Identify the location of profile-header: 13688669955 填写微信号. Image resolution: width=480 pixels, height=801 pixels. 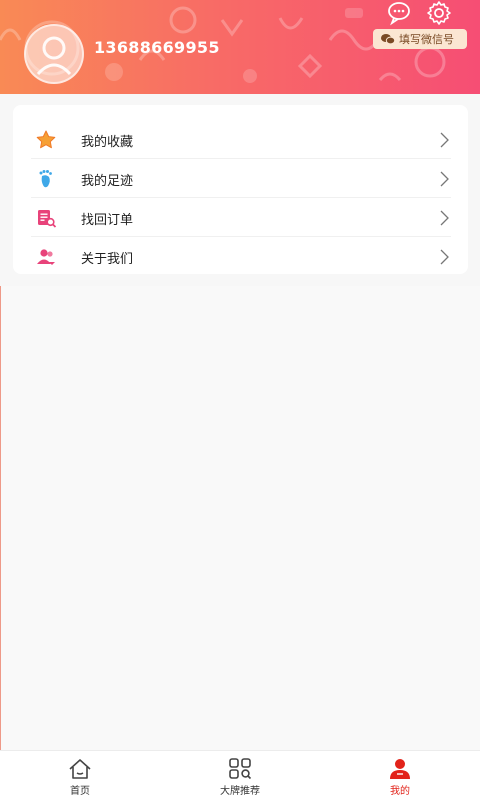
(240, 47).